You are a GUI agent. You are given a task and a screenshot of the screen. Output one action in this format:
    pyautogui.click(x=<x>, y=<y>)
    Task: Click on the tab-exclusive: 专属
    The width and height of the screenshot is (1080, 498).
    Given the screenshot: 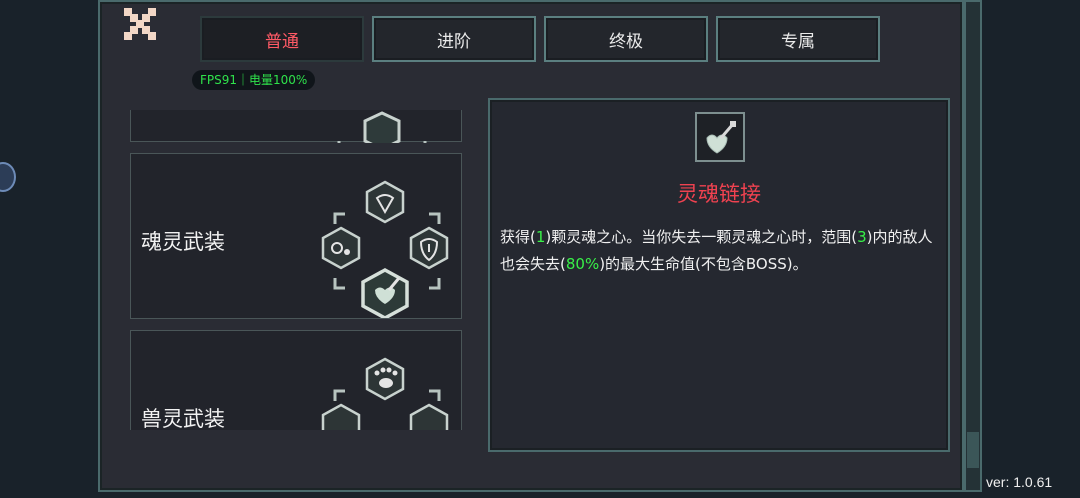 What is the action you would take?
    pyautogui.click(x=798, y=39)
    